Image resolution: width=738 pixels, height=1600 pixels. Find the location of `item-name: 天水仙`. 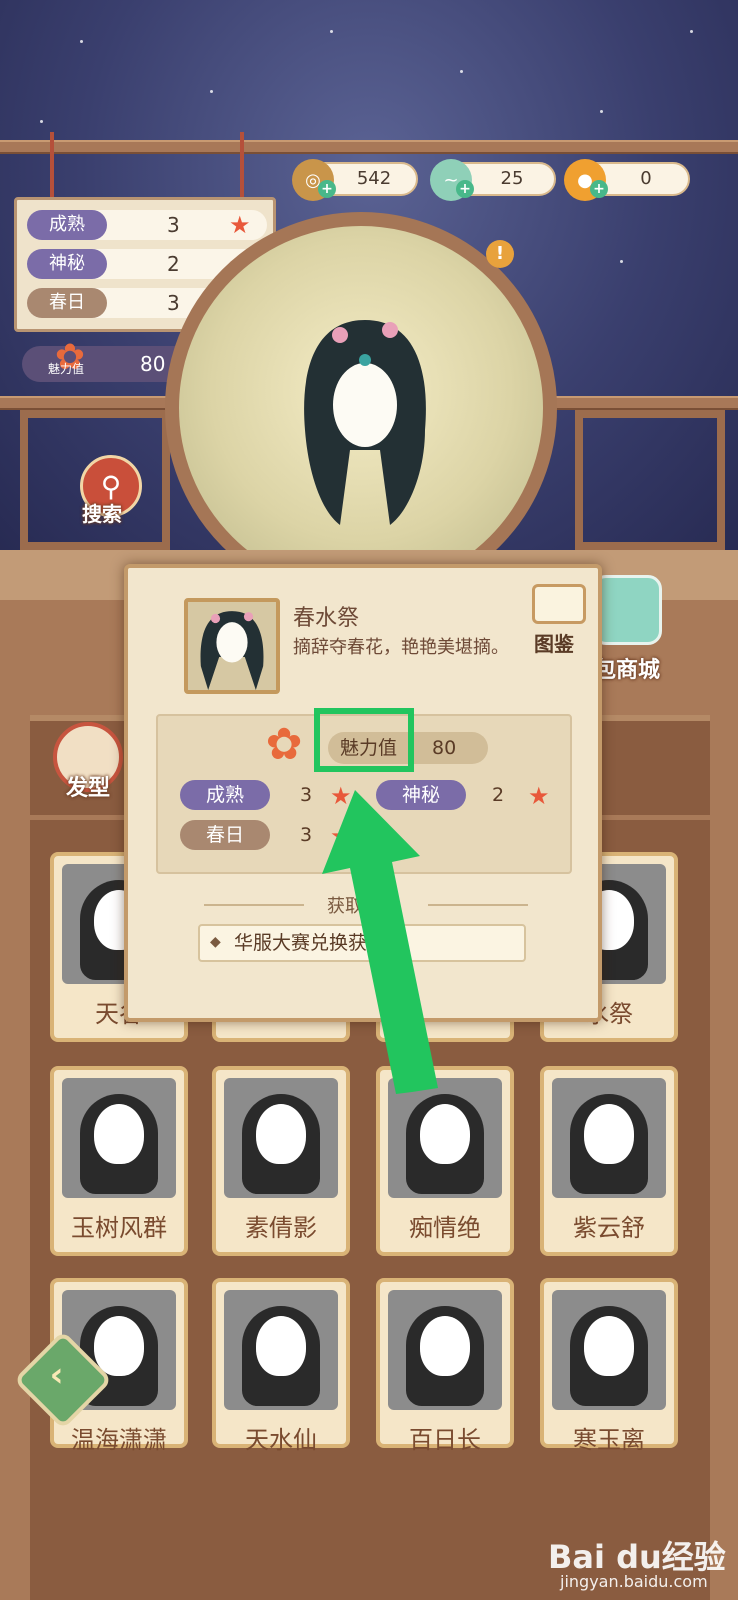

item-name: 天水仙 is located at coordinates (281, 1440).